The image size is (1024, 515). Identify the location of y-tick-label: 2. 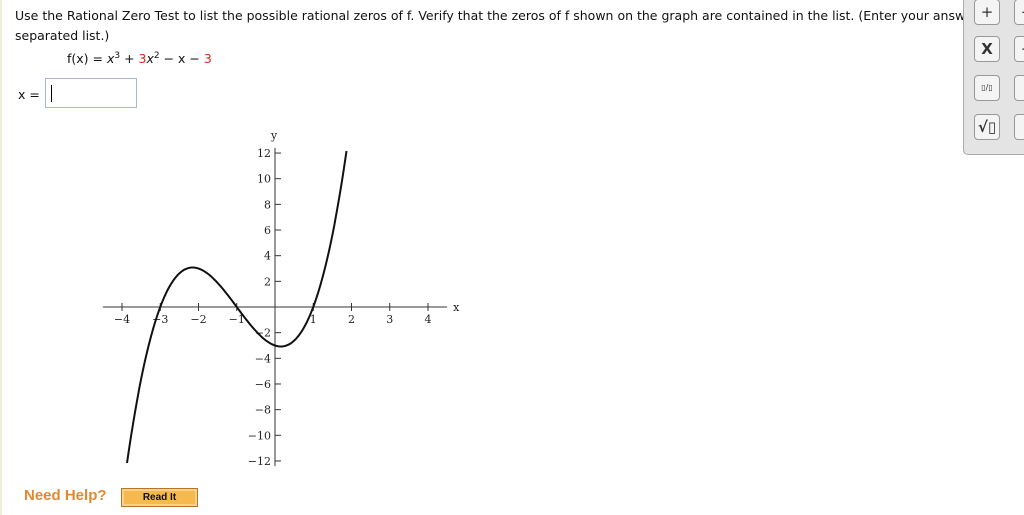
(267, 281).